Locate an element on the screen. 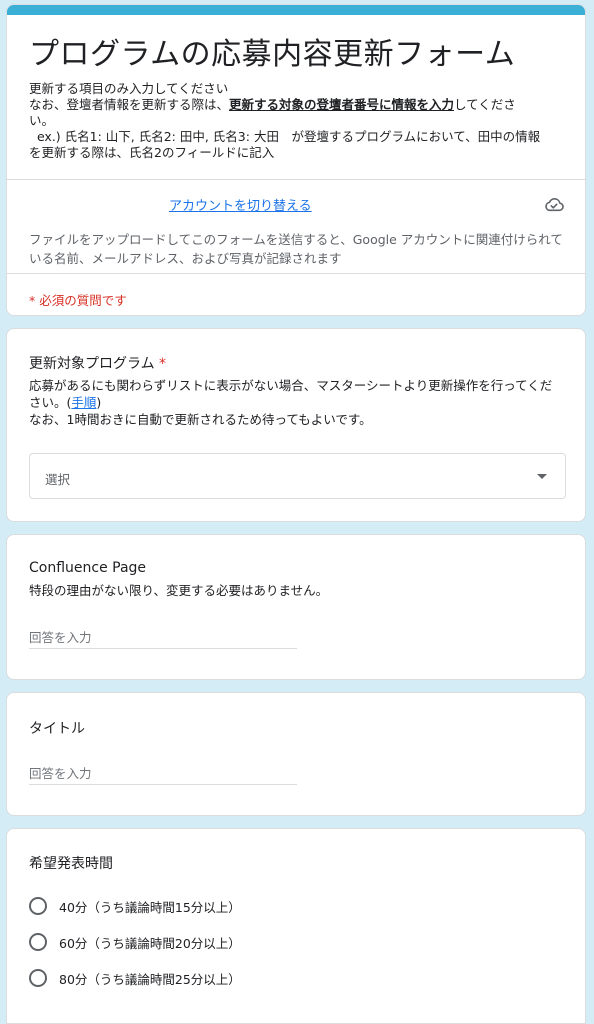  cloud-check-icon is located at coordinates (554, 205).